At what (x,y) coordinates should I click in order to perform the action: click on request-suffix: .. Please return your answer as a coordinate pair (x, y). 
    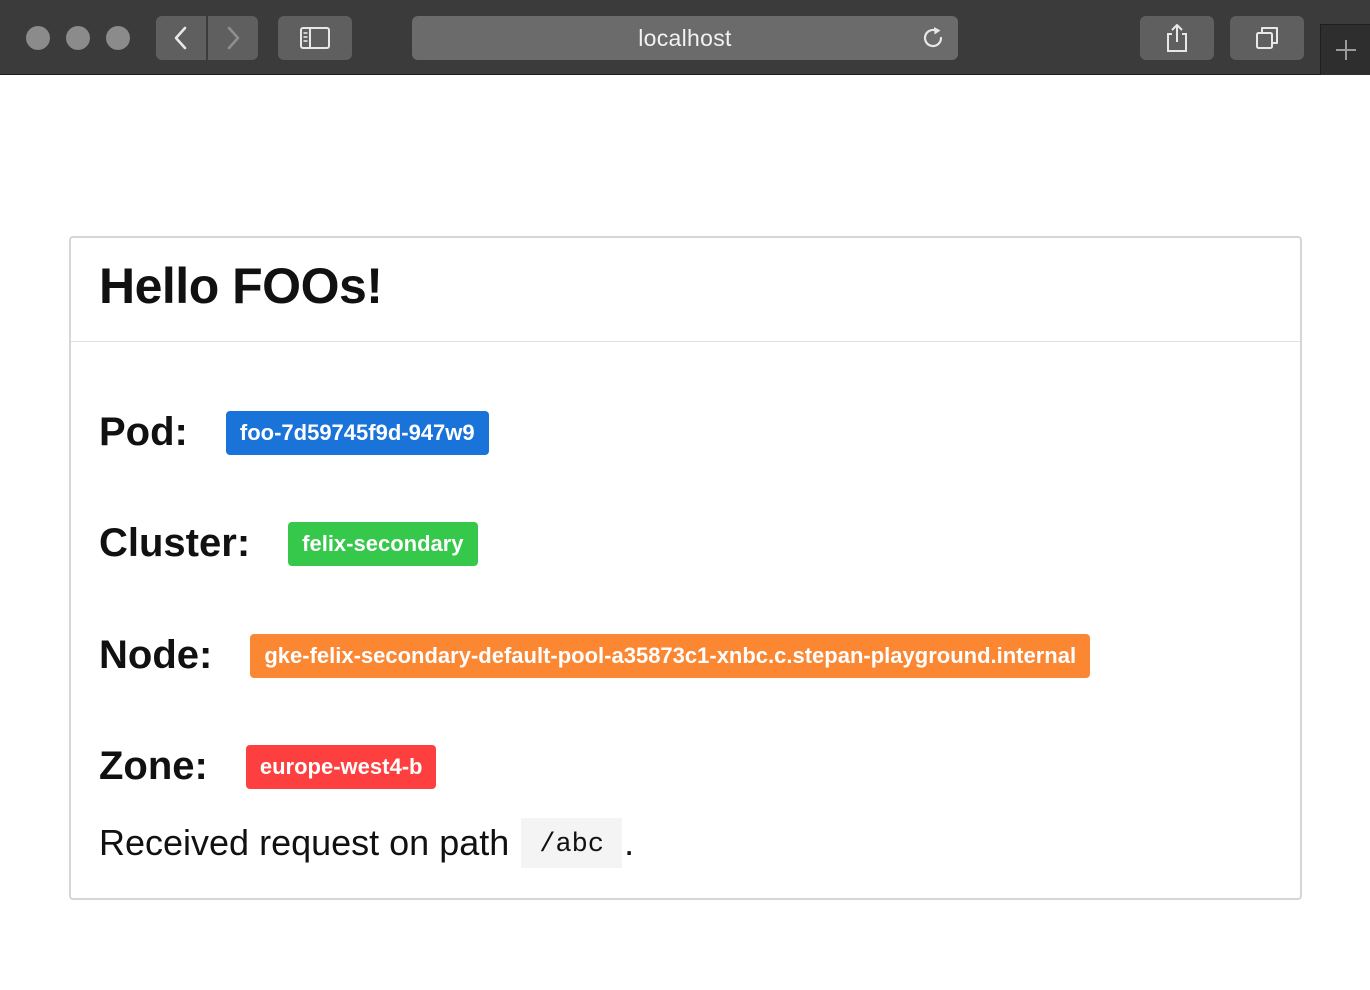
    Looking at the image, I should click on (629, 842).